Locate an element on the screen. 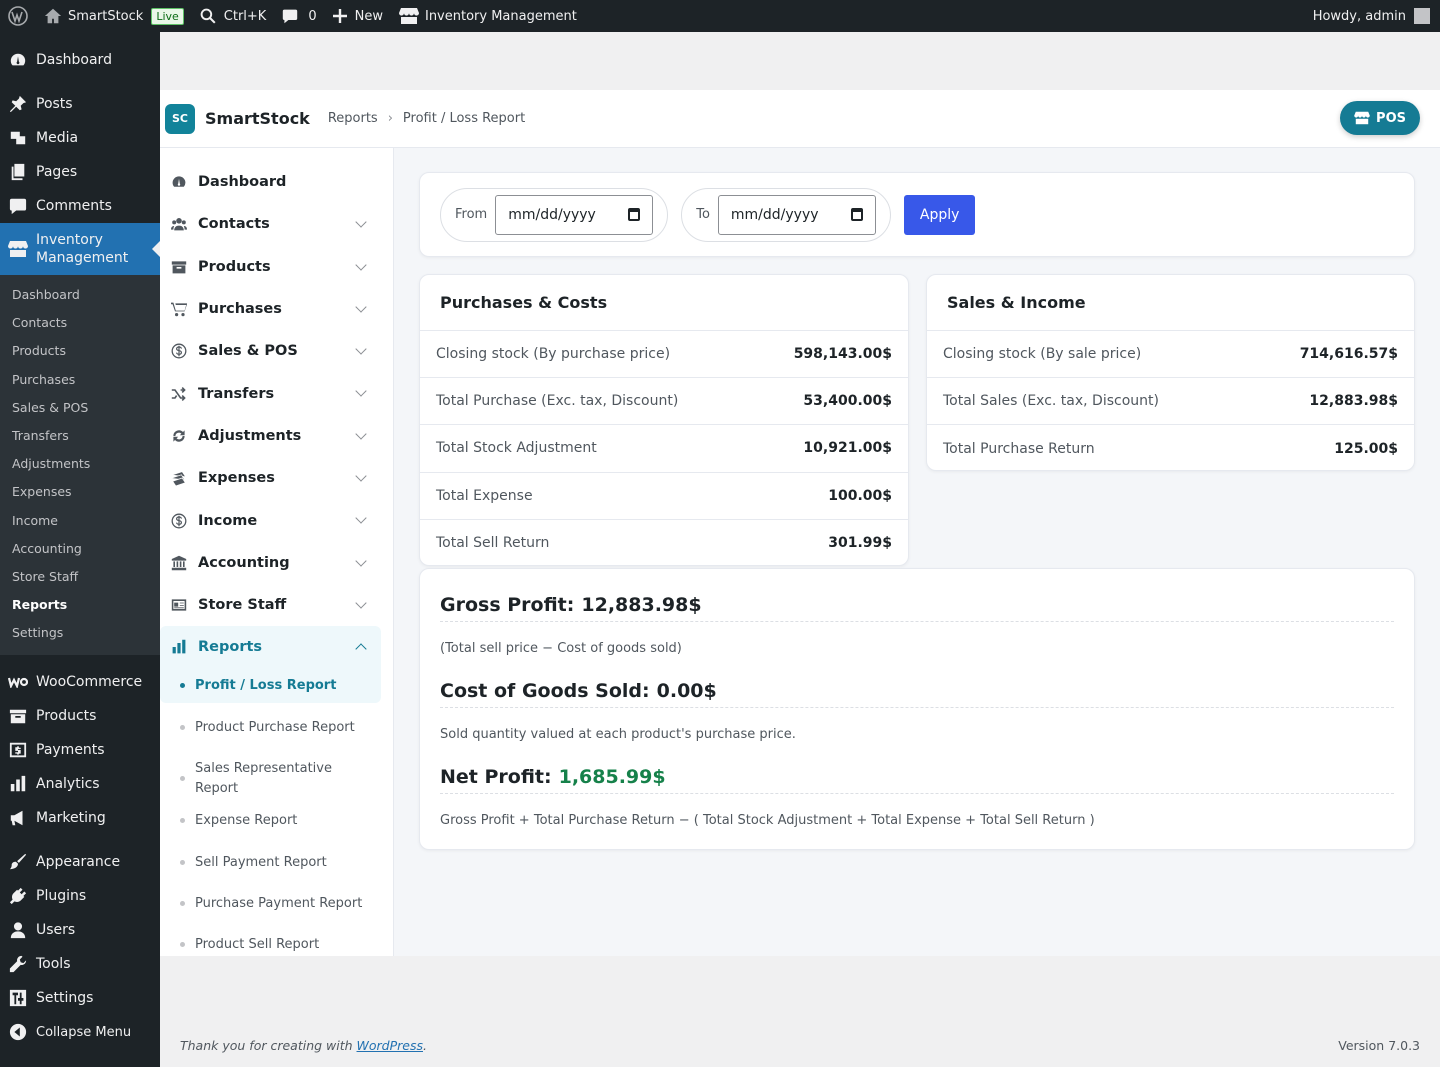  subnav-sales-representative-report: Sales Representative Report is located at coordinates (260, 779).